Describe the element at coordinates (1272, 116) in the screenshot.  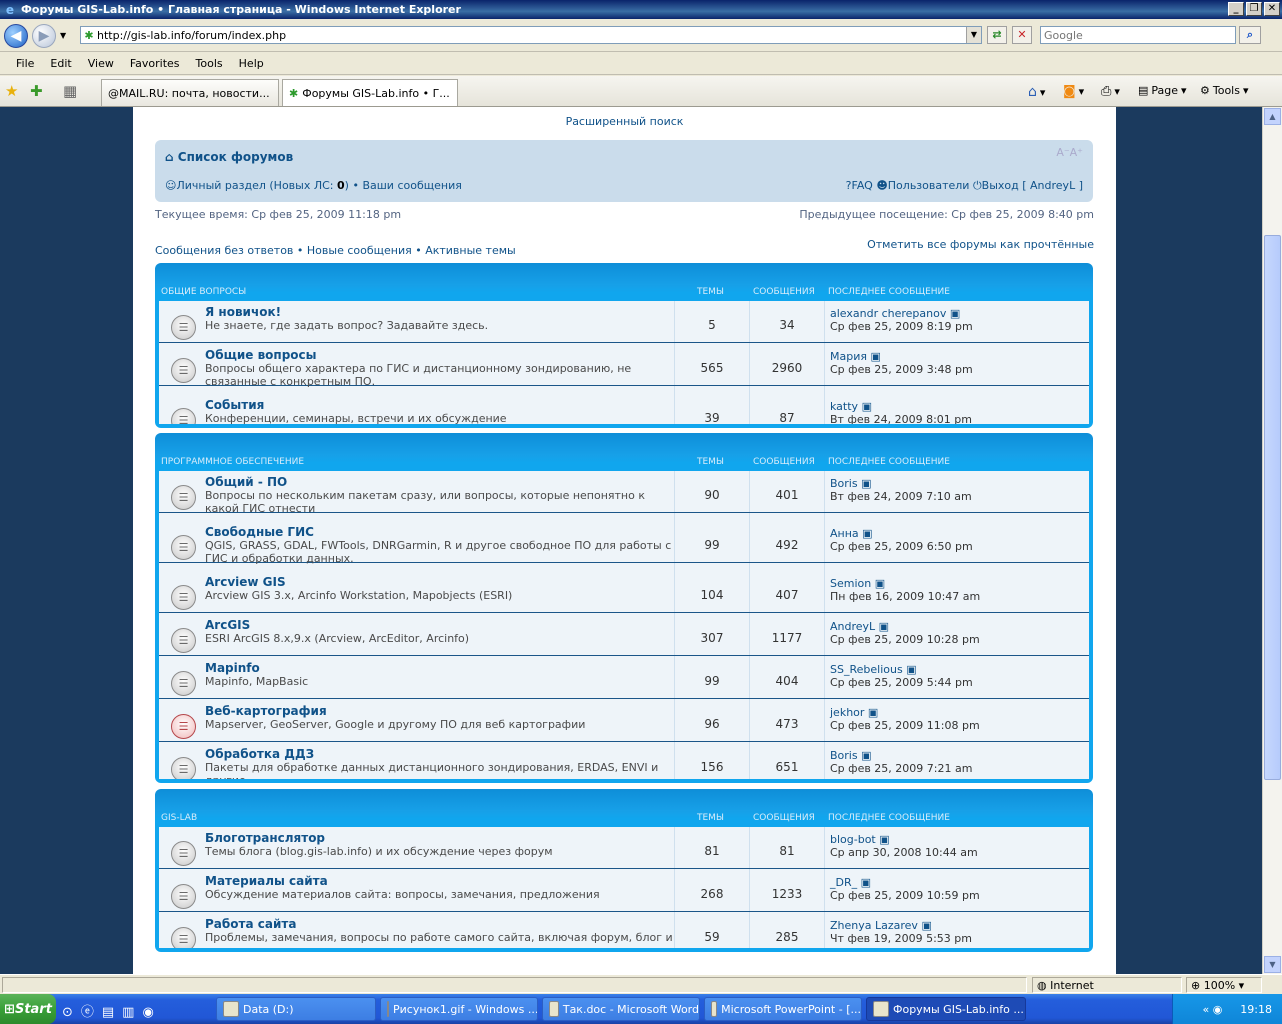
I see `scroll-up-icon: ▲` at that location.